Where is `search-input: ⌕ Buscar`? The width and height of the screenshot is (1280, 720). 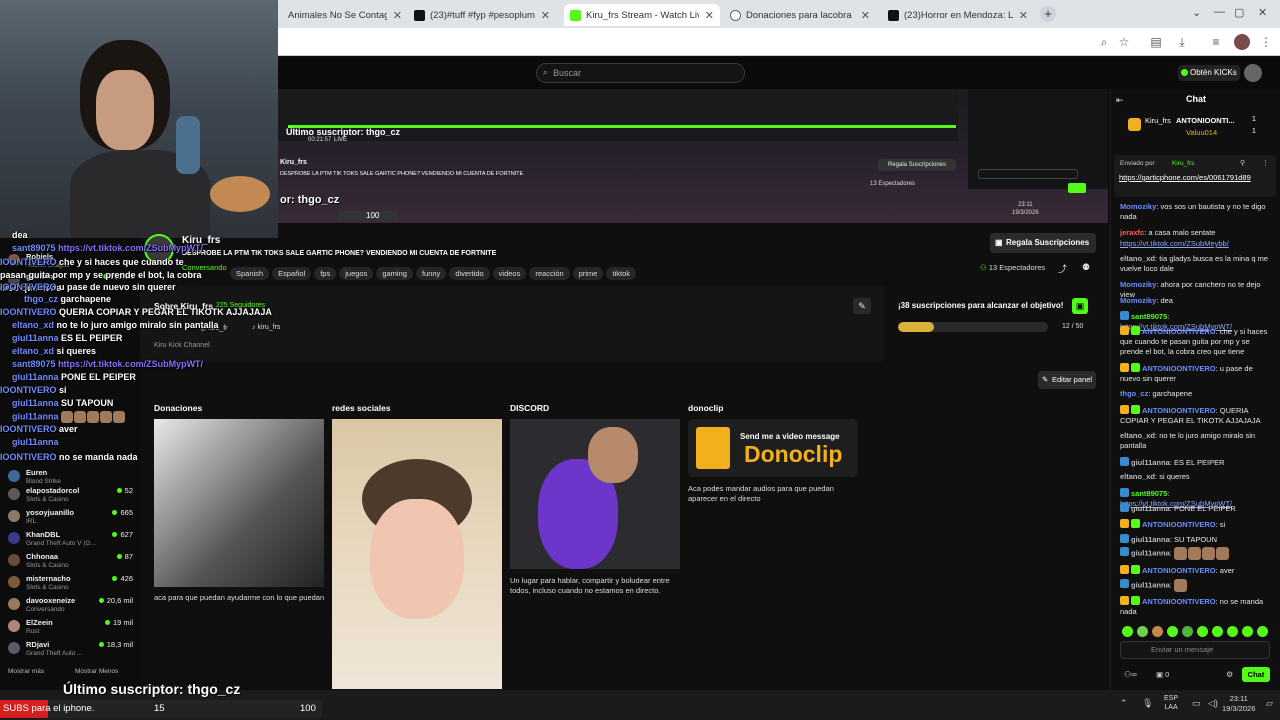 search-input: ⌕ Buscar is located at coordinates (640, 73).